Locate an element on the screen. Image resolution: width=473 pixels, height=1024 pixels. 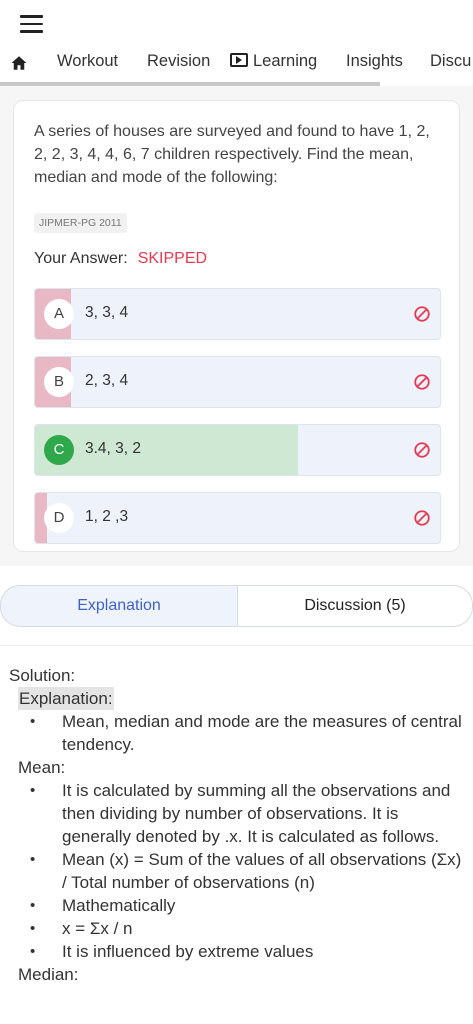
option-letter: C is located at coordinates (59, 450).